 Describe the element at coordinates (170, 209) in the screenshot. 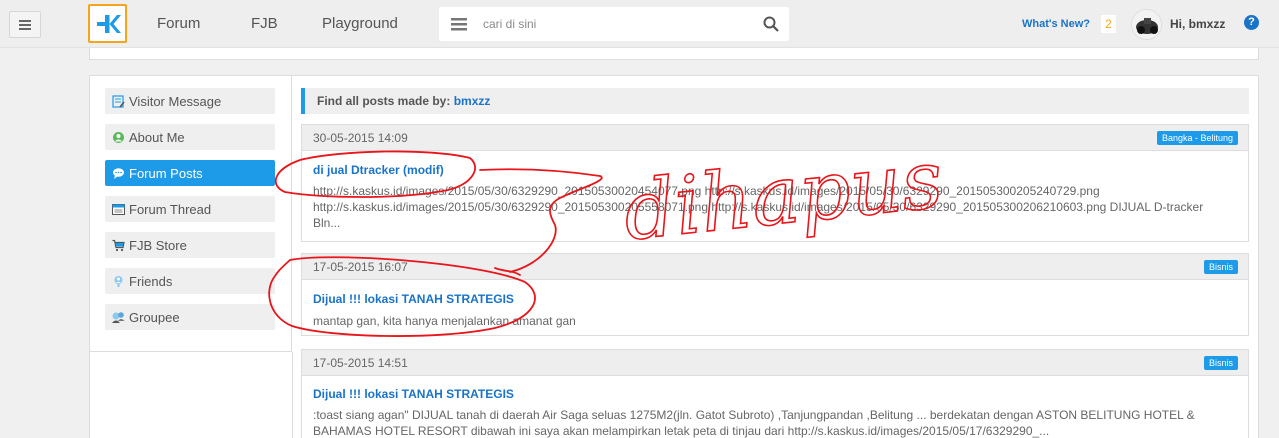

I see `sidebar-item-label: Forum Thread` at that location.